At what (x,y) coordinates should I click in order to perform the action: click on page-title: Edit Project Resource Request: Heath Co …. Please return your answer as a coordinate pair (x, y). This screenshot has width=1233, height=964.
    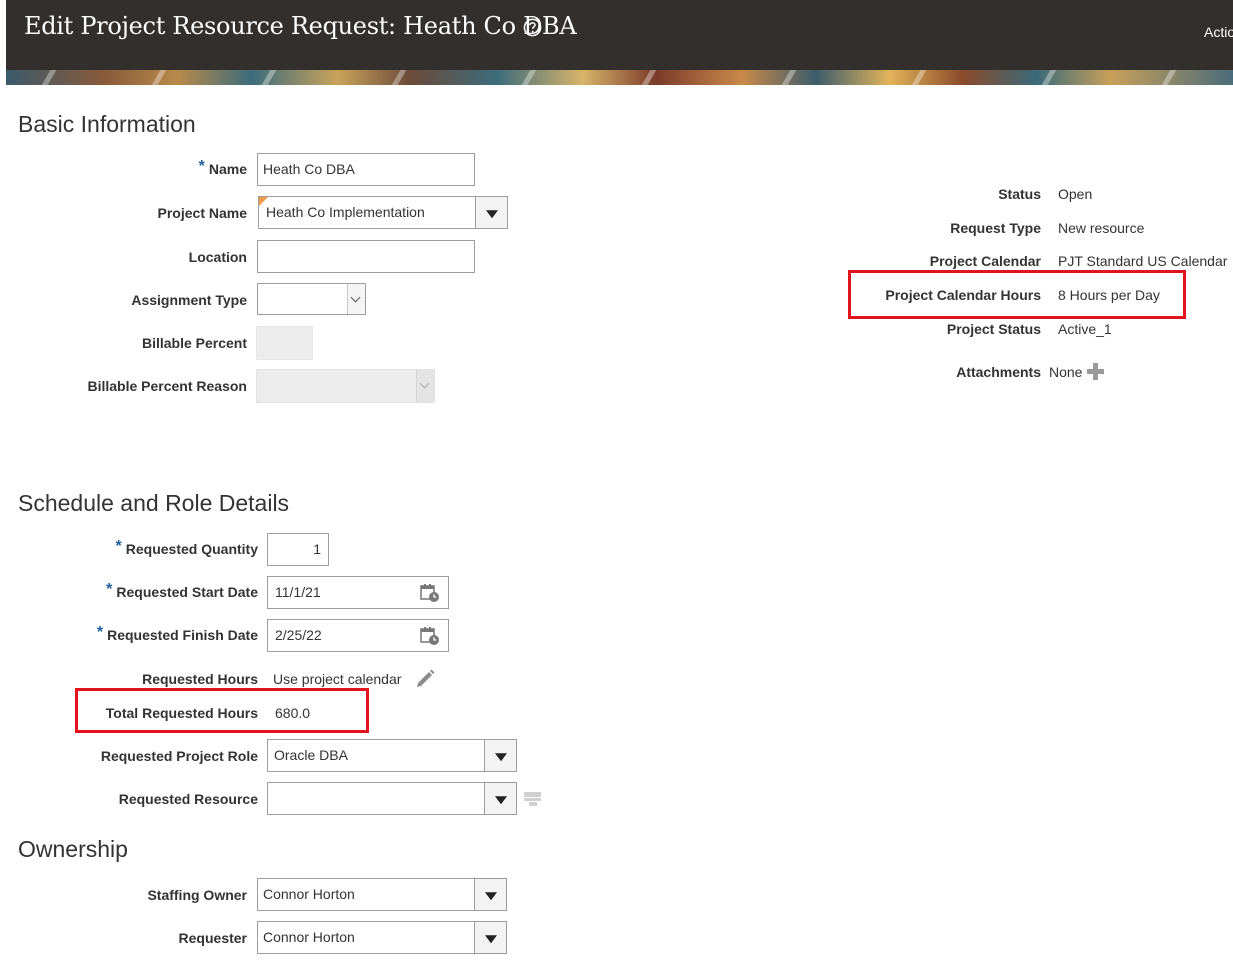
    Looking at the image, I should click on (300, 26).